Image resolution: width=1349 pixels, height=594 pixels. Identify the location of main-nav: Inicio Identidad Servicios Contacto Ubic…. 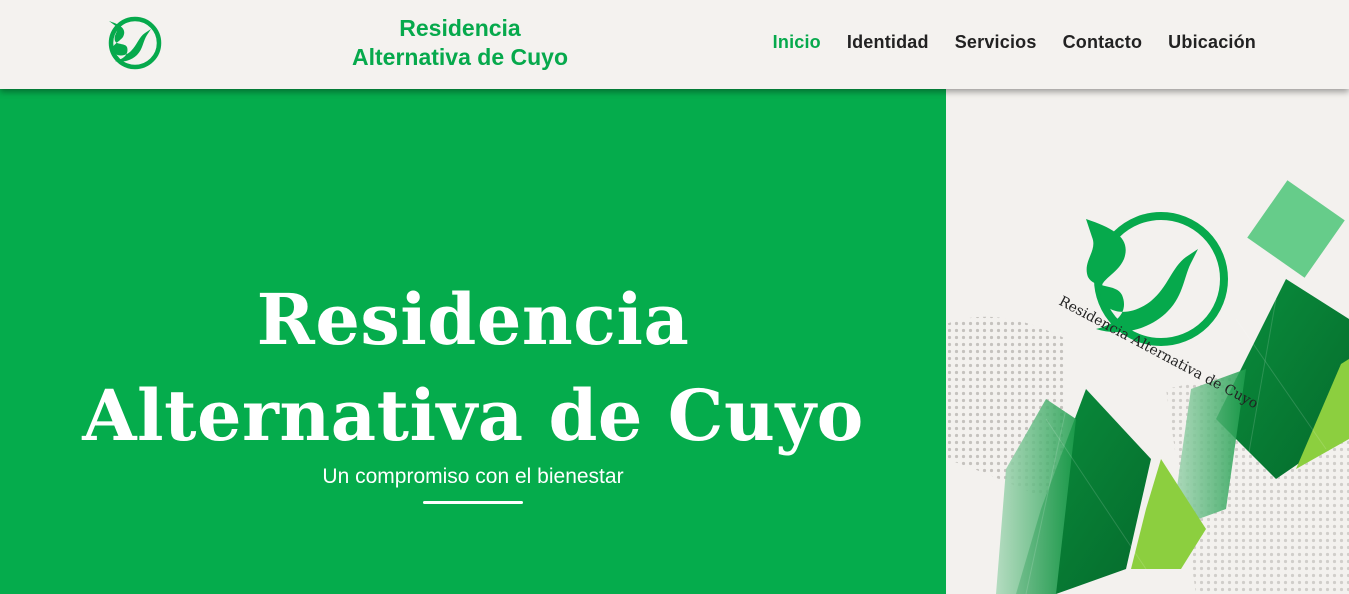
(1001, 42).